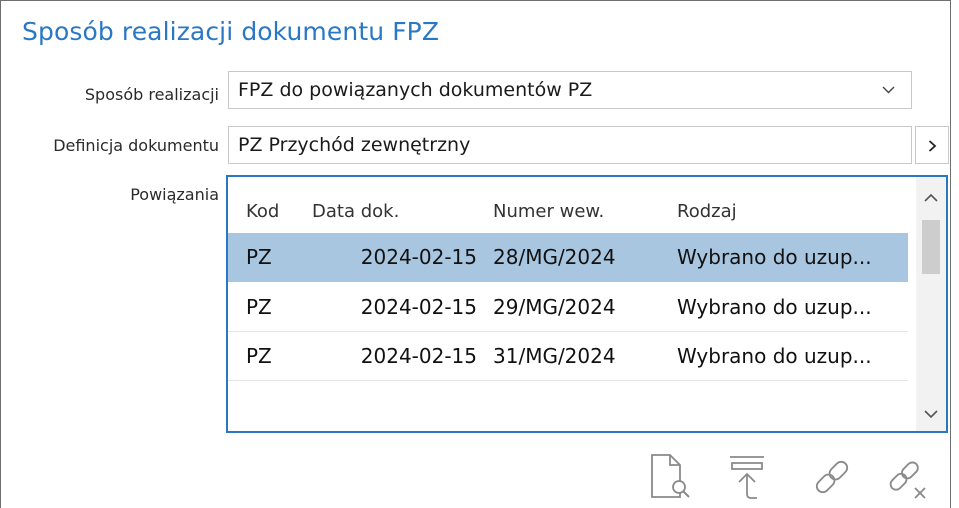 The image size is (959, 508). I want to click on link-icon, so click(832, 477).